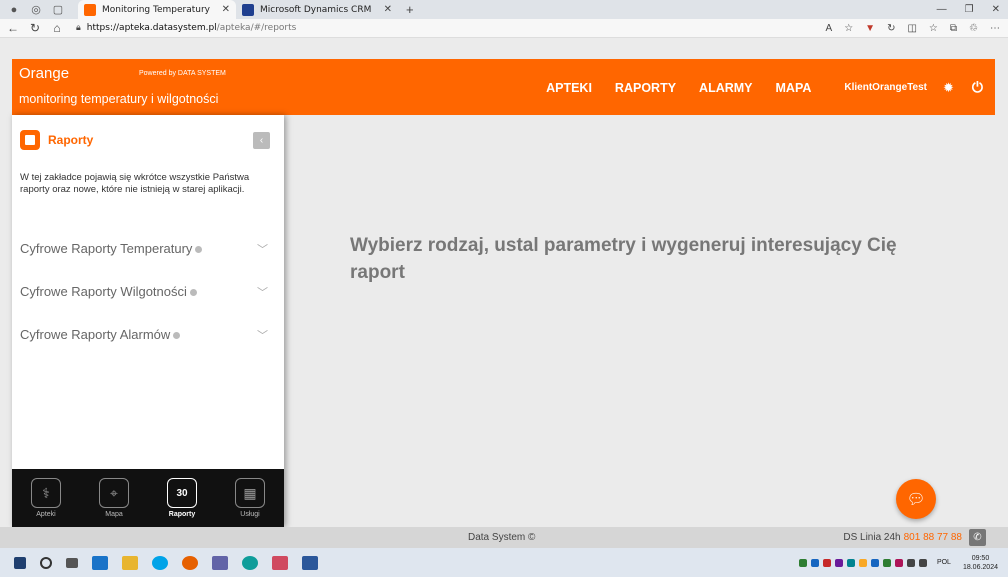 This screenshot has width=1008, height=577. I want to click on map-icon: ⌖, so click(114, 493).